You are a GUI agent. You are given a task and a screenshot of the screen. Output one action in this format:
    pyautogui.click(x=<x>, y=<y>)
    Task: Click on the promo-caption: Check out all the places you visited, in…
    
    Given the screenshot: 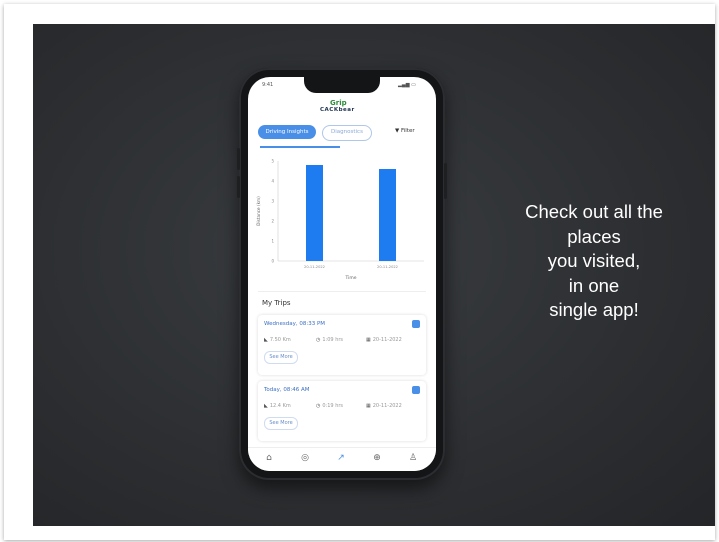 What is the action you would take?
    pyautogui.click(x=594, y=261)
    